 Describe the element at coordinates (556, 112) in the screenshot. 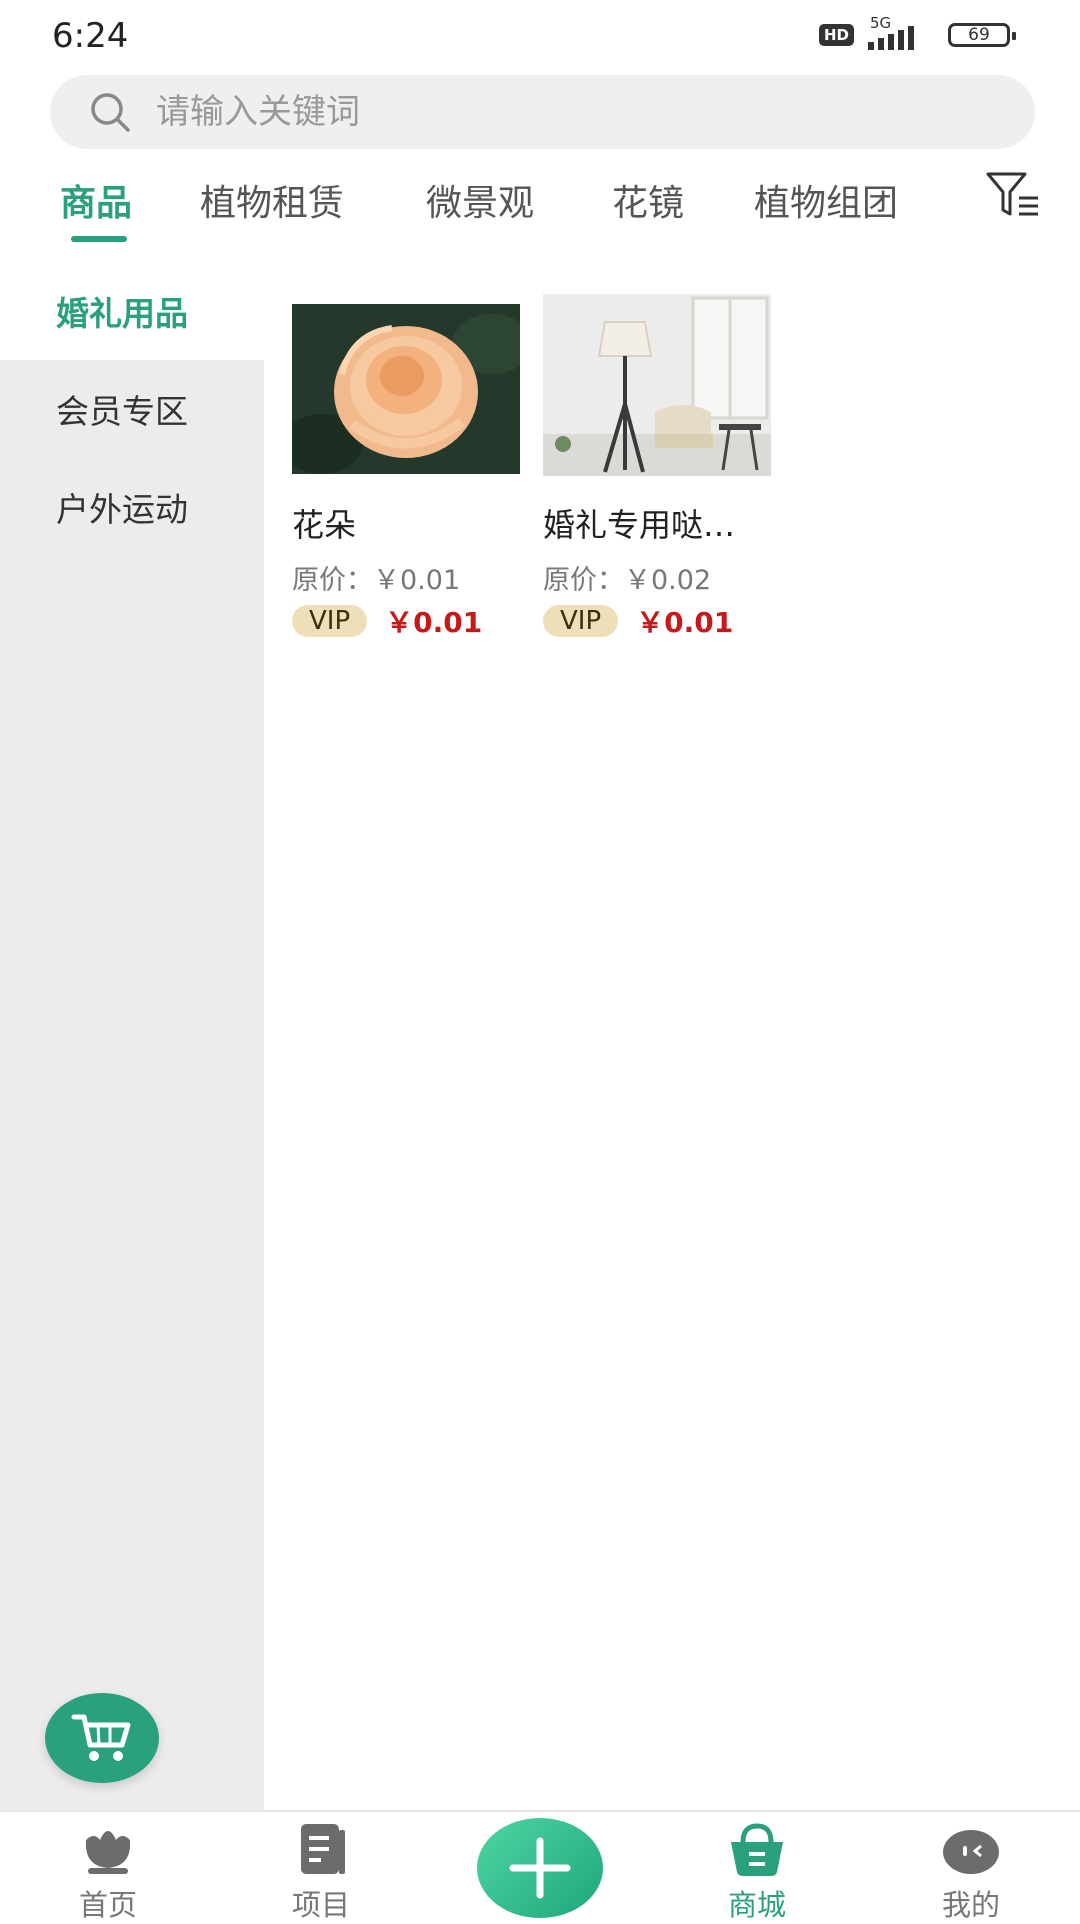

I see `search-input` at that location.